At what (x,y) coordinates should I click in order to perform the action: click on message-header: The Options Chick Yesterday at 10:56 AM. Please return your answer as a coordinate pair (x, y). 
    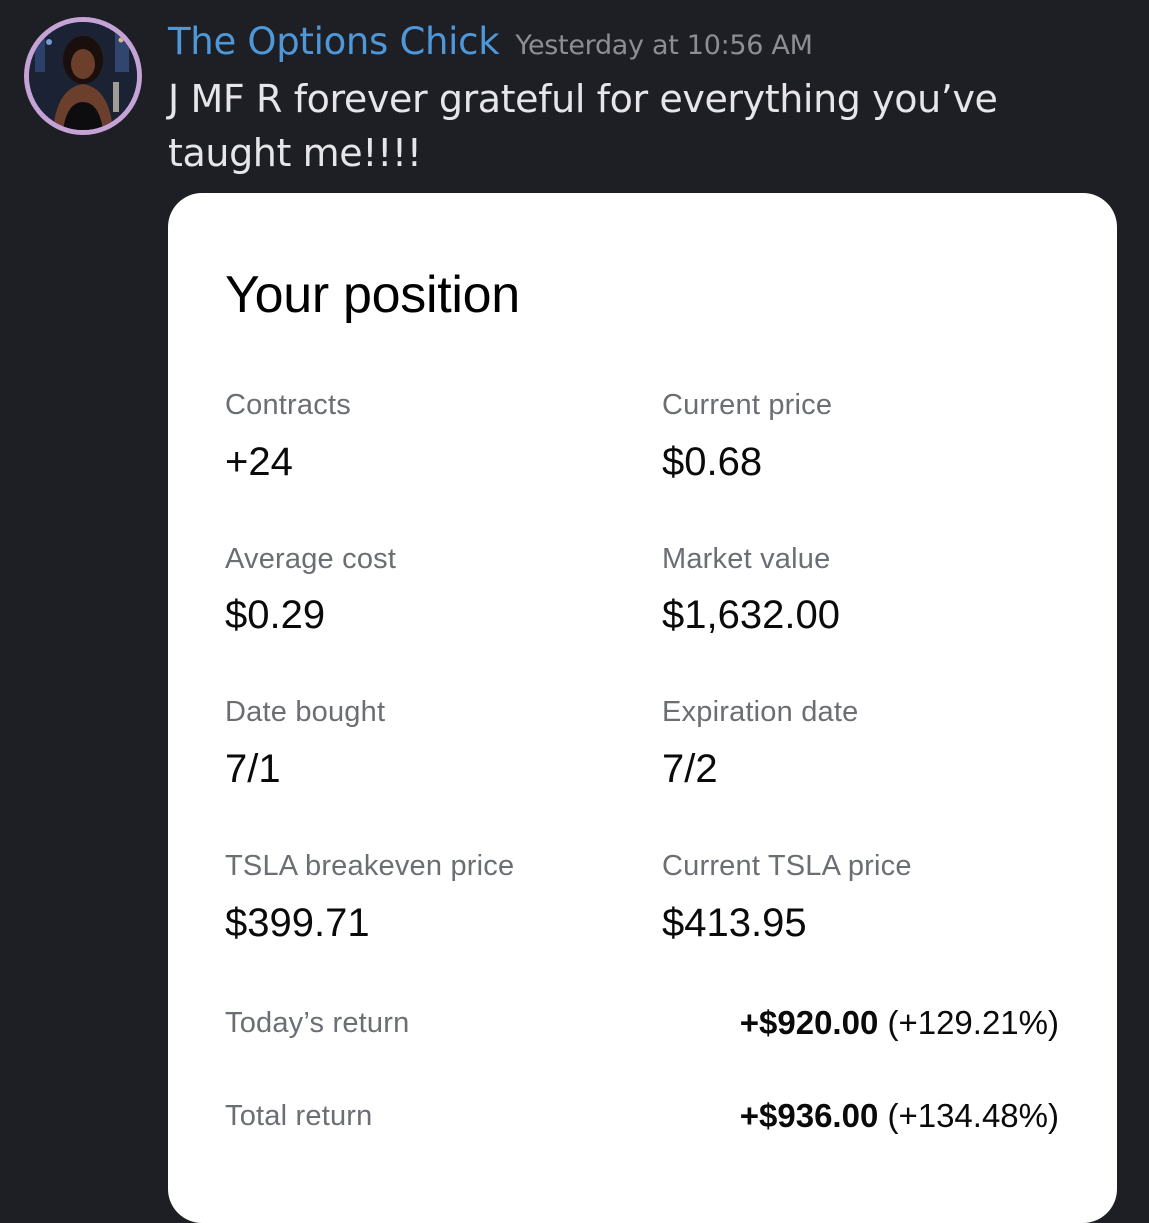
    Looking at the image, I should click on (490, 41).